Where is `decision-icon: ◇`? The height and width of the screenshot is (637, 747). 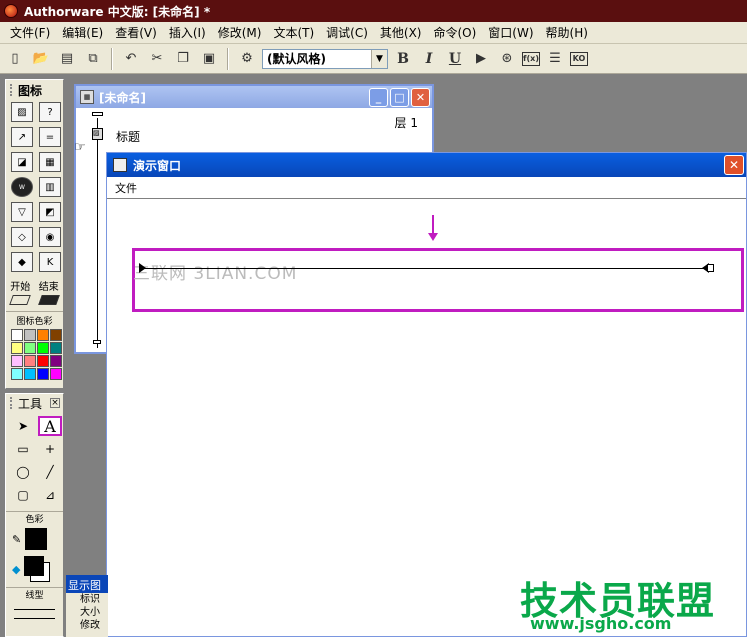 decision-icon: ◇ is located at coordinates (22, 237).